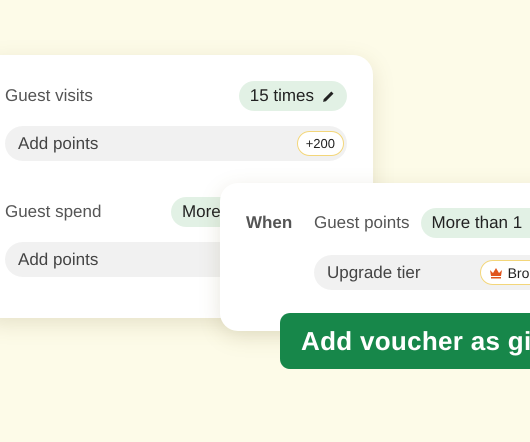 Image resolution: width=530 pixels, height=442 pixels. I want to click on rule-label: Guest visits, so click(49, 96).